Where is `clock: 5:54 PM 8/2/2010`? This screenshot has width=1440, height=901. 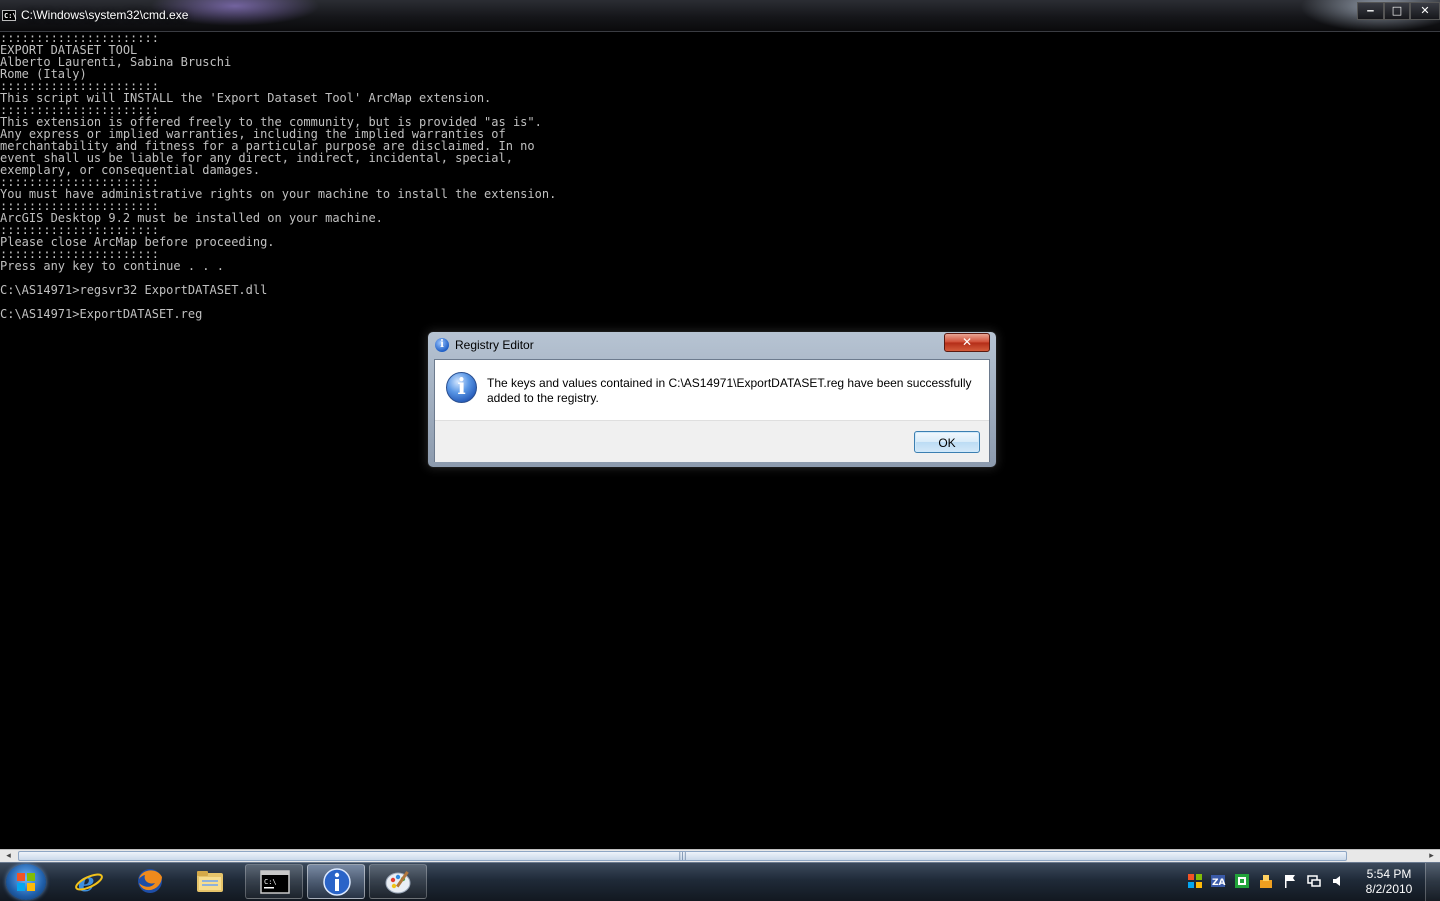 clock: 5:54 PM 8/2/2010 is located at coordinates (1389, 882).